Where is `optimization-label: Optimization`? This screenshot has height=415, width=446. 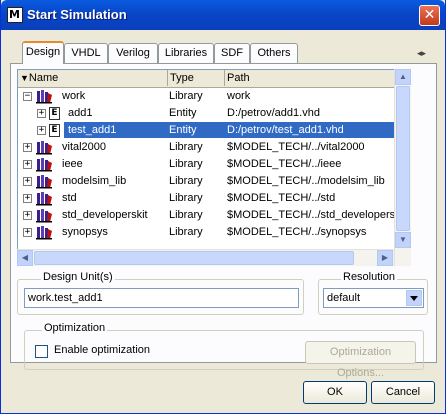 optimization-label: Optimization is located at coordinates (75, 328).